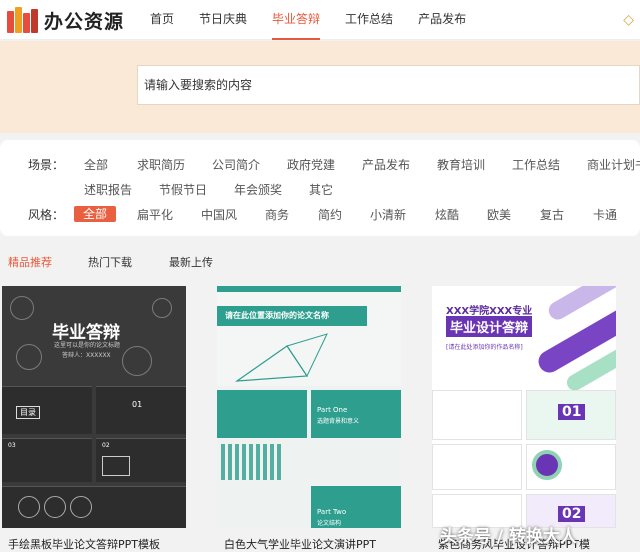 This screenshot has height=552, width=640. Describe the element at coordinates (30, 262) in the screenshot. I see `tab-featured: 精品推荐` at that location.